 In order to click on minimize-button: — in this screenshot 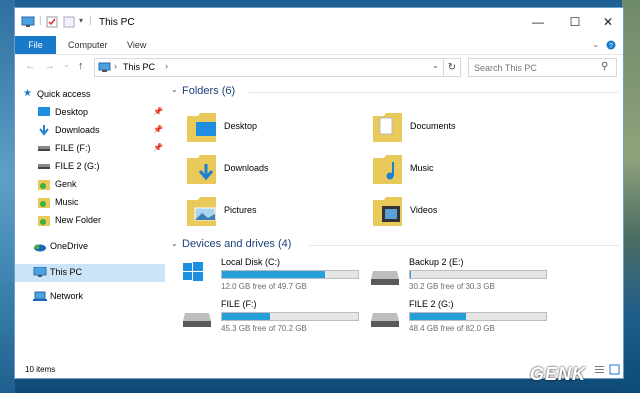, I will do `click(538, 22)`.